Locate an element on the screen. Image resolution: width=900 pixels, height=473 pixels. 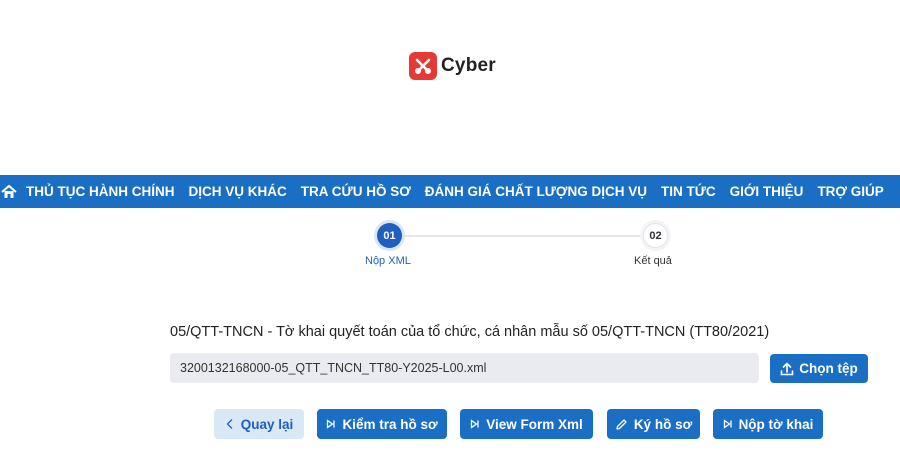
nav-item-tin-tuc: TIN TỨC is located at coordinates (688, 191).